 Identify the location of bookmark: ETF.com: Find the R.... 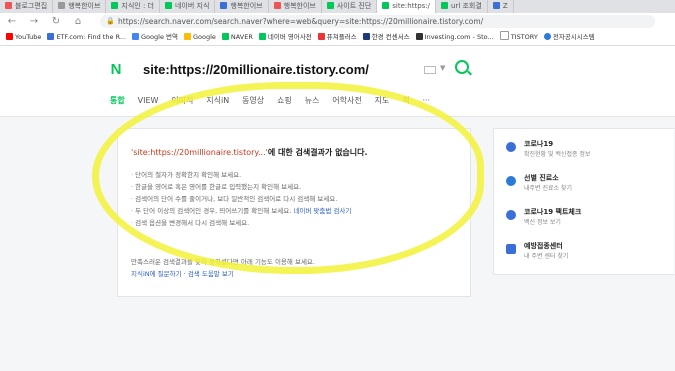
(86, 37).